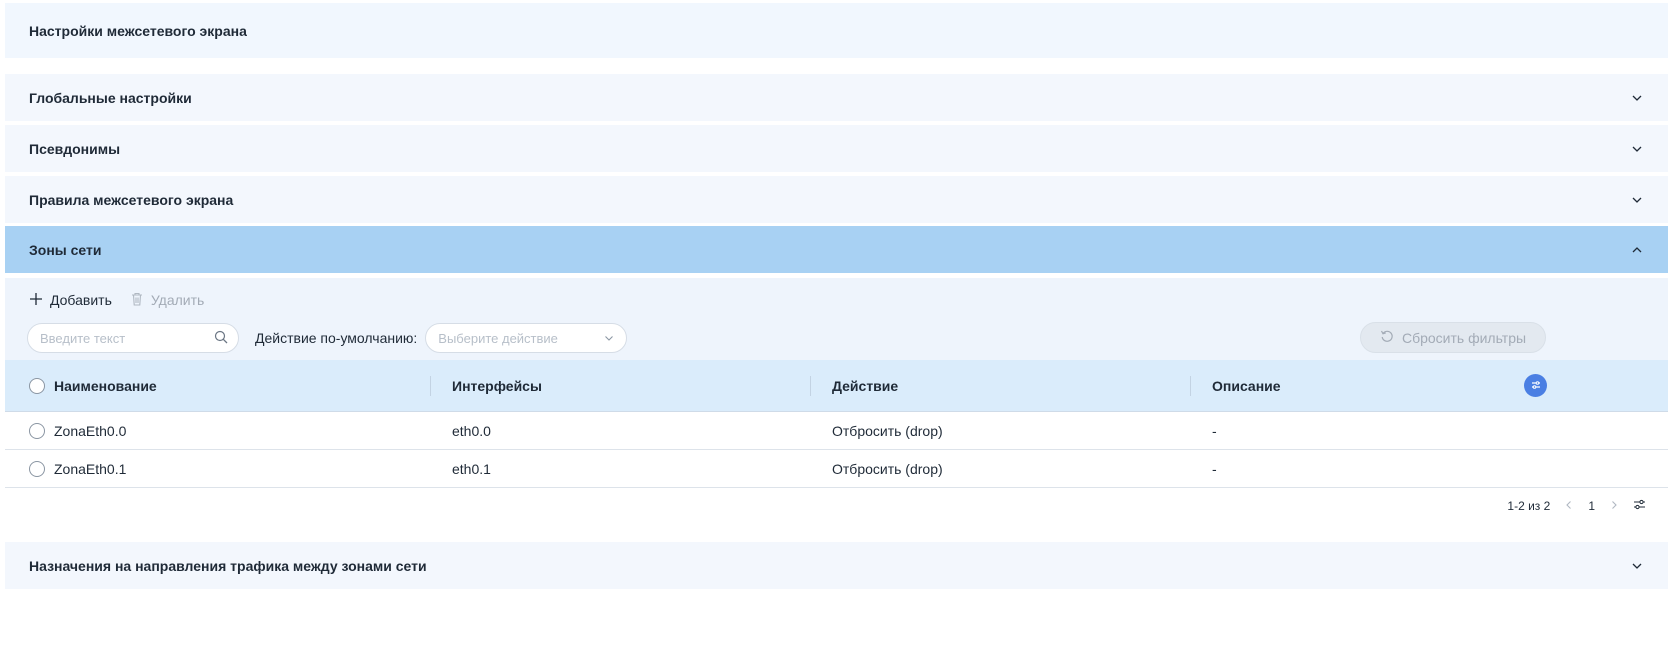 This screenshot has height=670, width=1668. What do you see at coordinates (120, 338) in the screenshot?
I see `search-input` at bounding box center [120, 338].